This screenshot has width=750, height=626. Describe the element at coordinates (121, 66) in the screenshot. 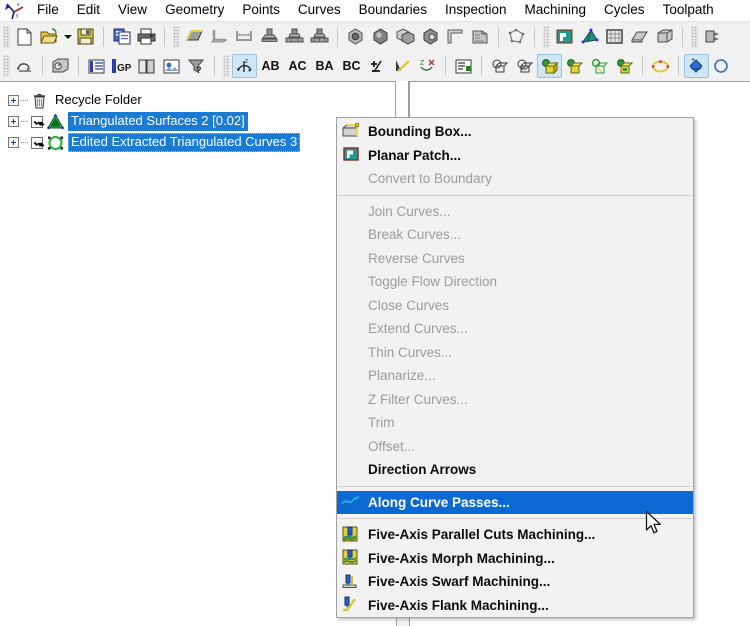

I see `ugp-button: GP` at that location.